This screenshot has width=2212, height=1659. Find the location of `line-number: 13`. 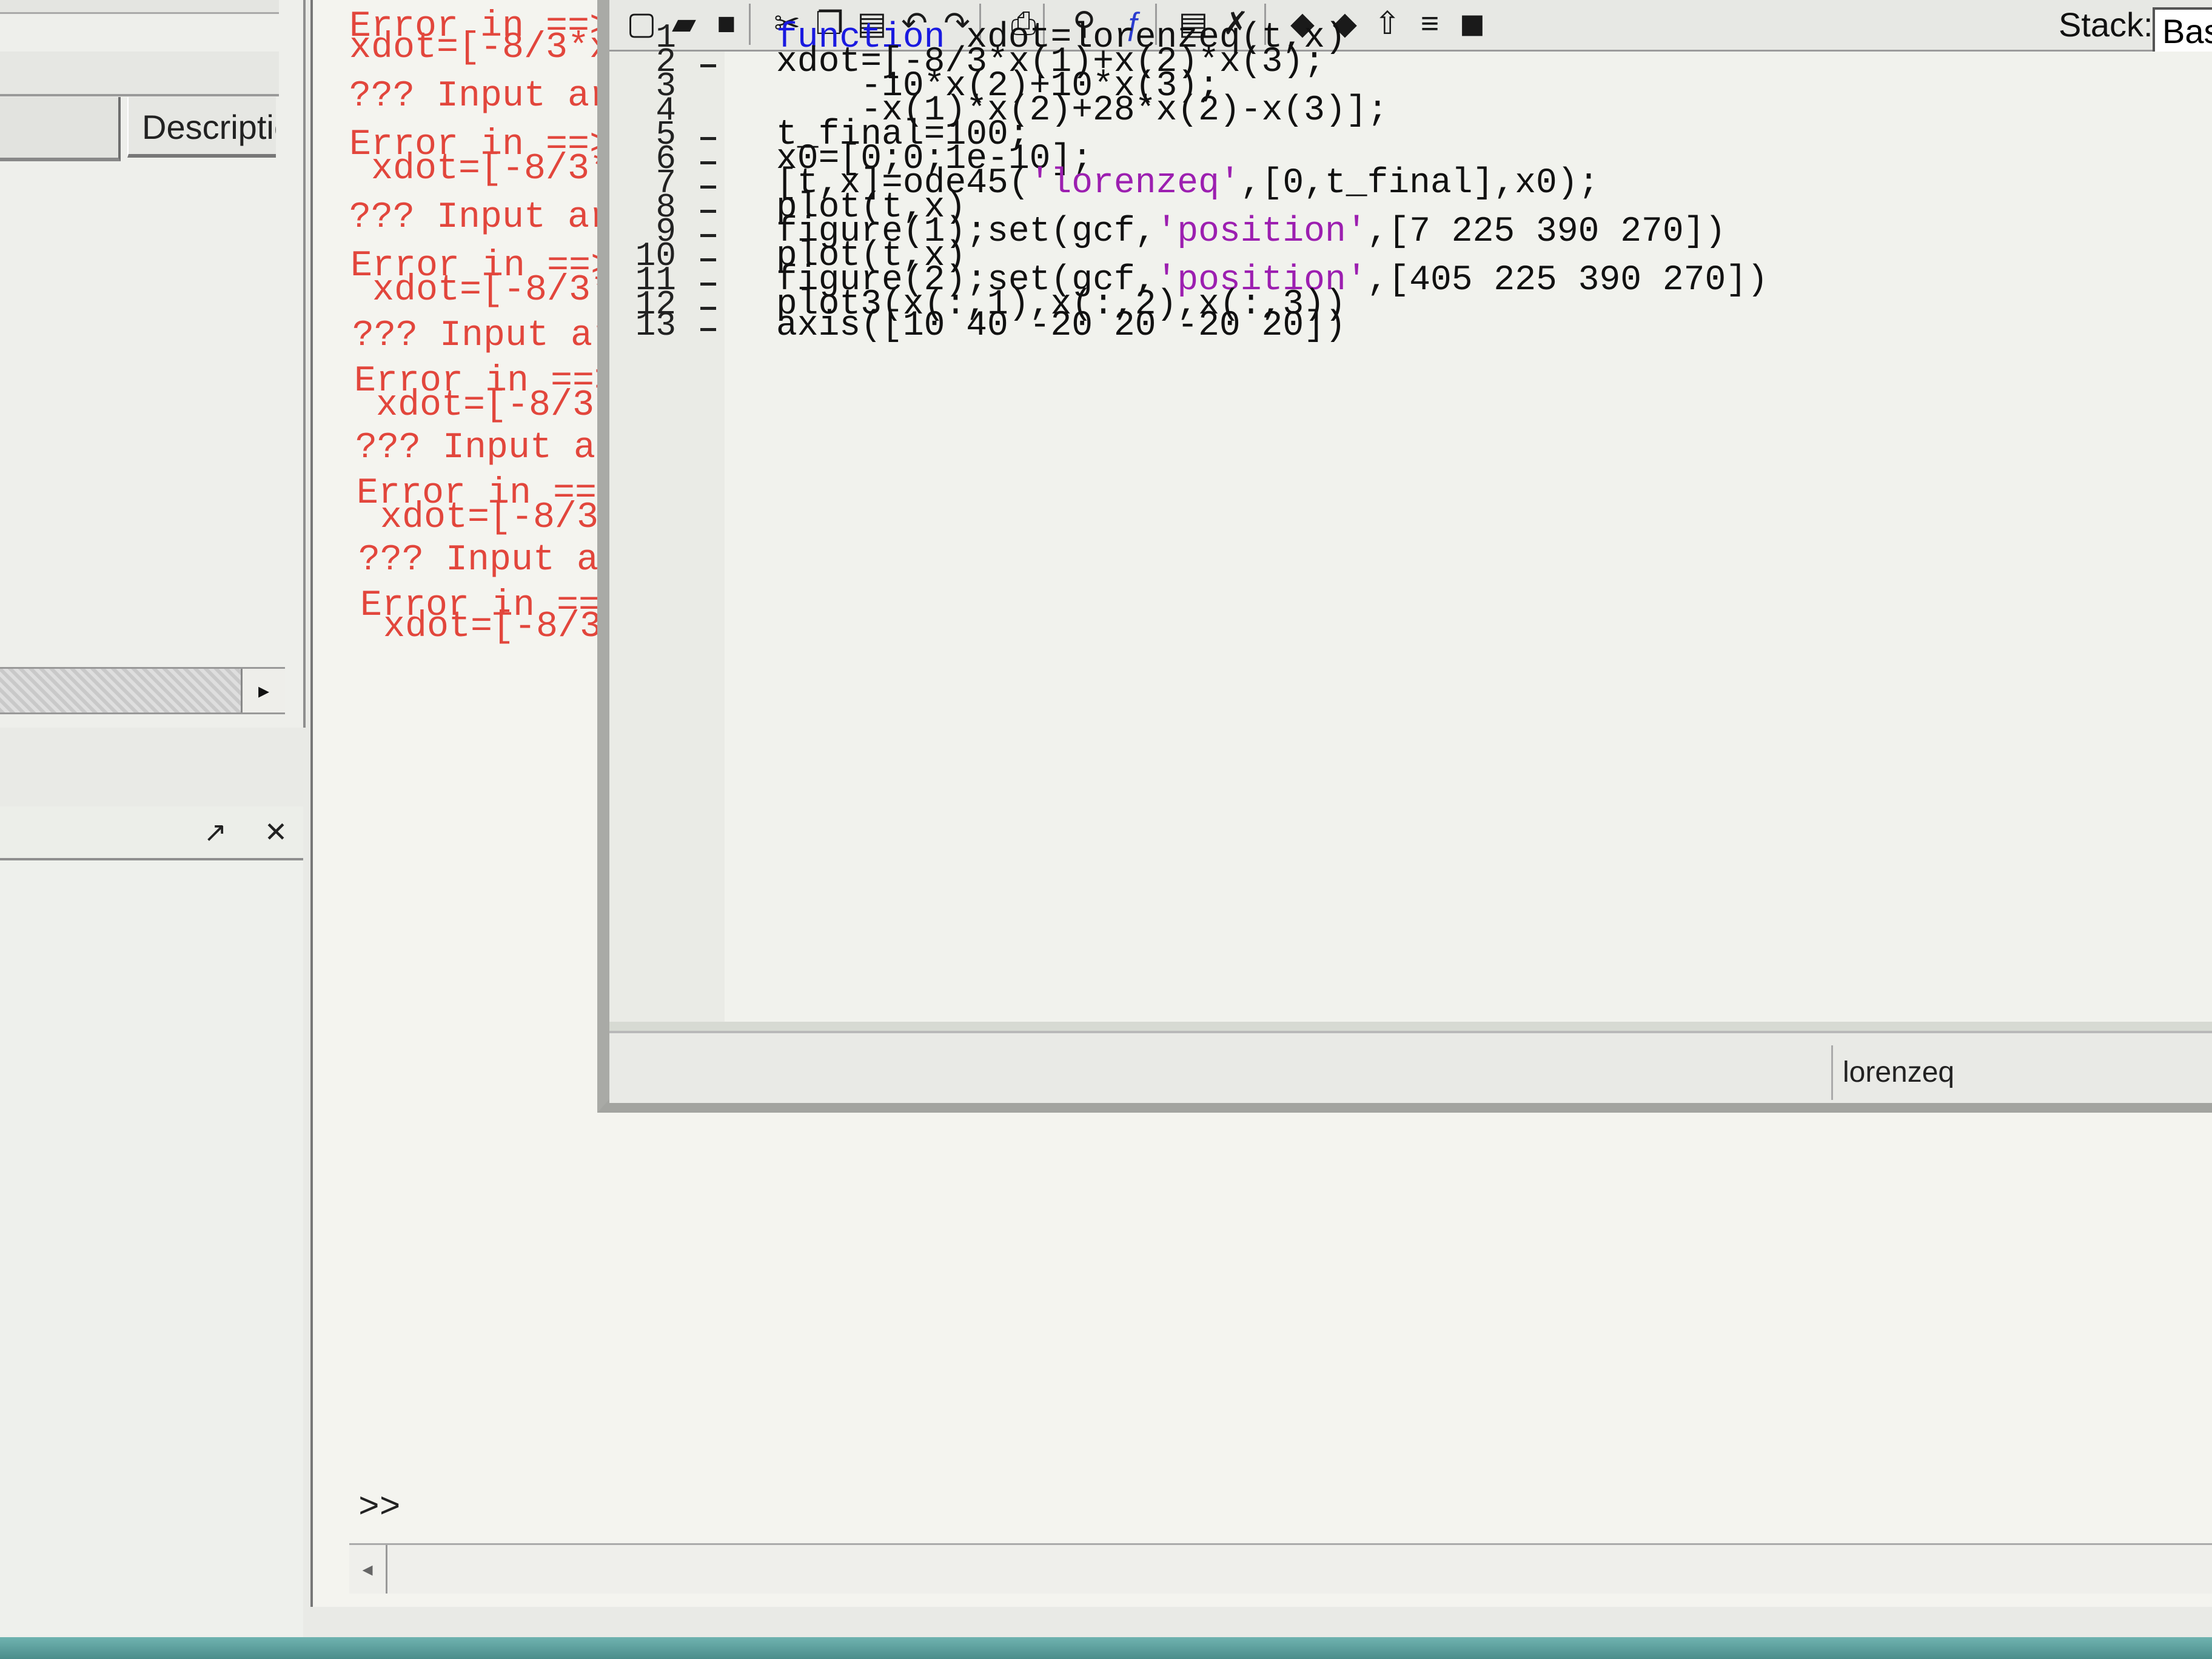

line-number: 13 is located at coordinates (655, 325).